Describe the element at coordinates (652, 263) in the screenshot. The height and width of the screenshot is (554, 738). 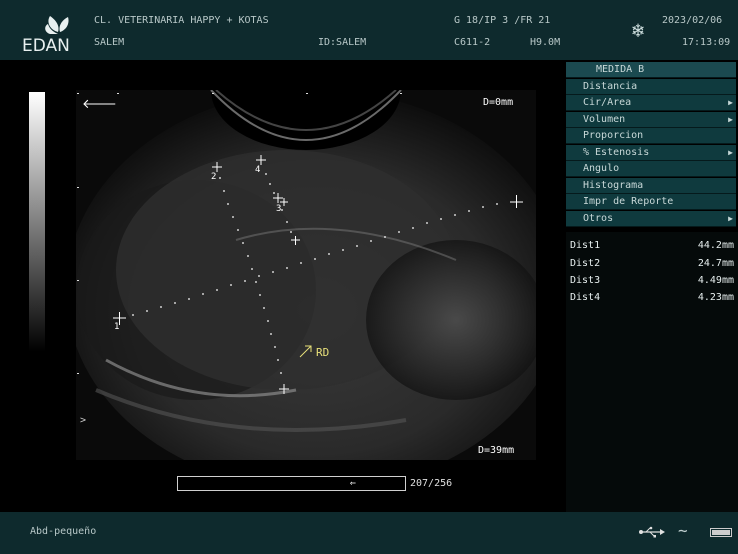
I see `result-row: Dist2 24.7mm` at that location.